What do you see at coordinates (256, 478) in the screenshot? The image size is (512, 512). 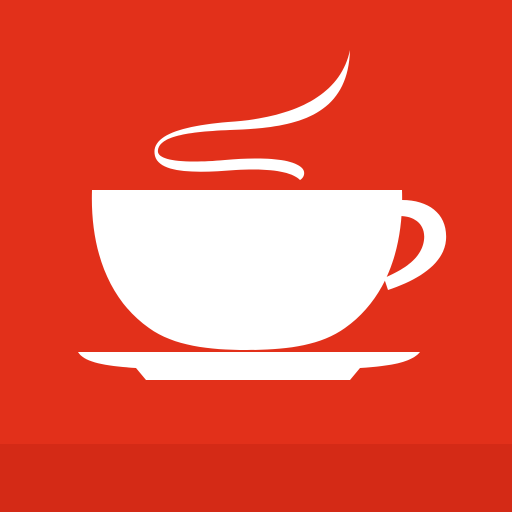 I see `icon-bottom-band` at bounding box center [256, 478].